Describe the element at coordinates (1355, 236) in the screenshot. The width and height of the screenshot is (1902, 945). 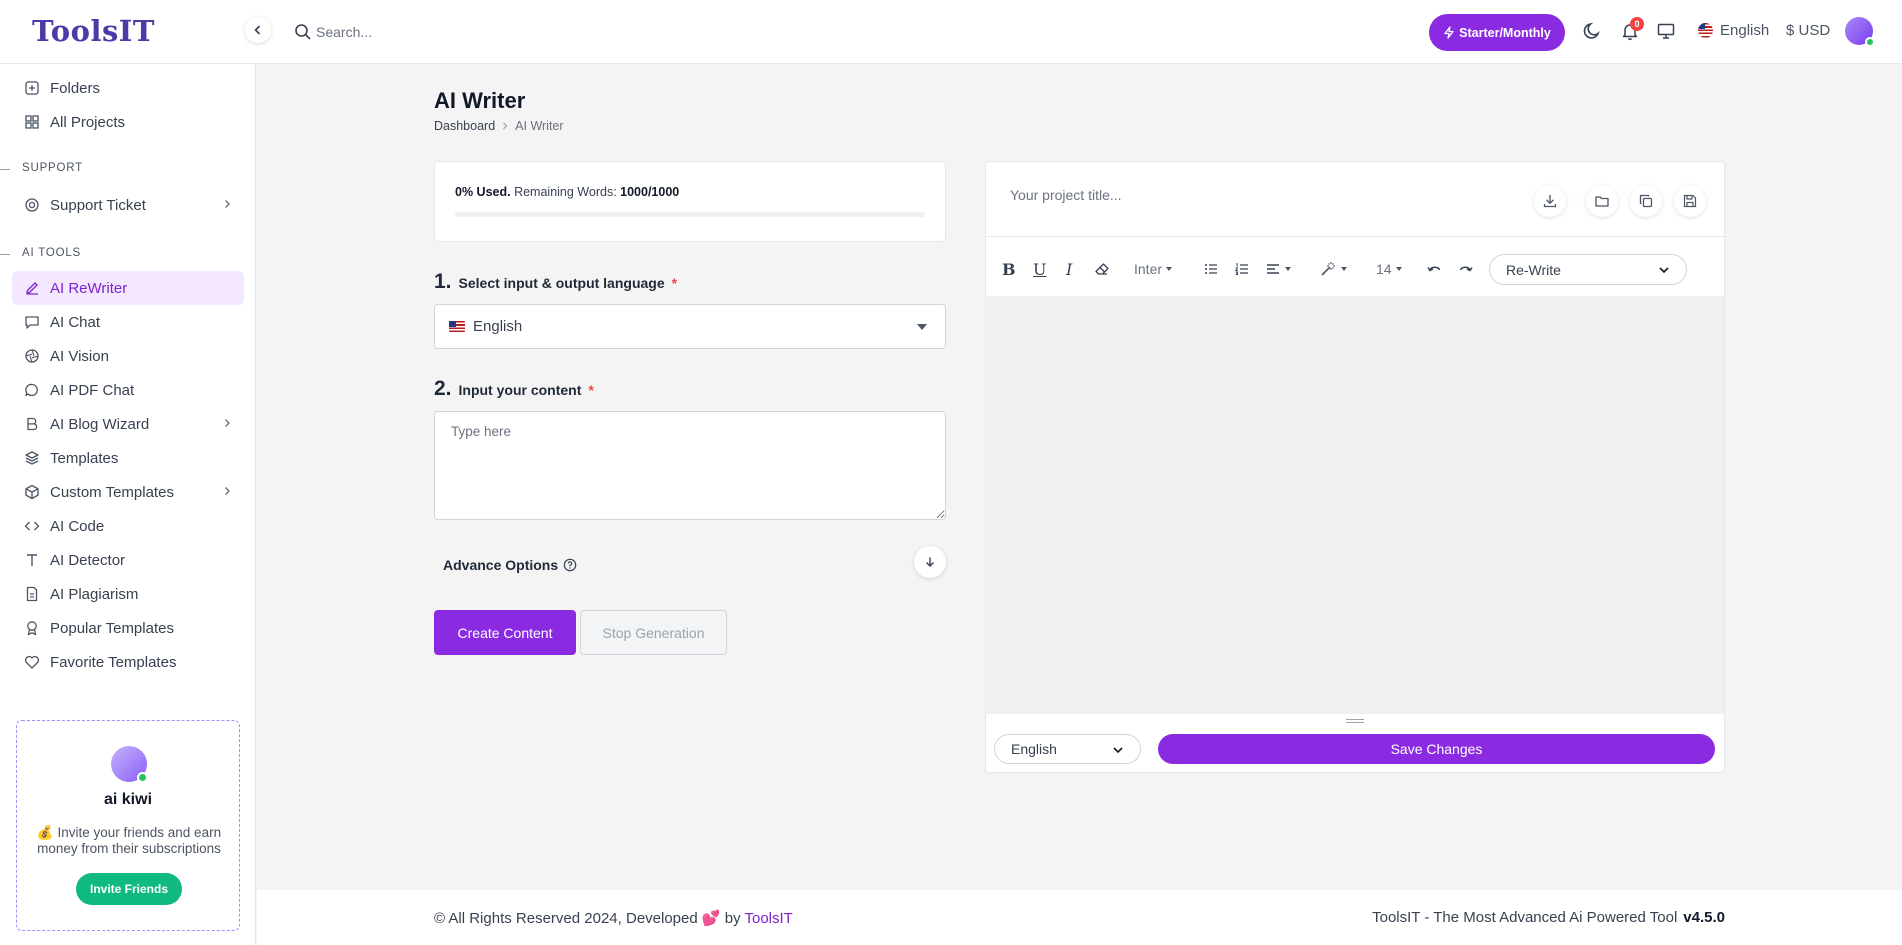
I see `editor-divider` at that location.